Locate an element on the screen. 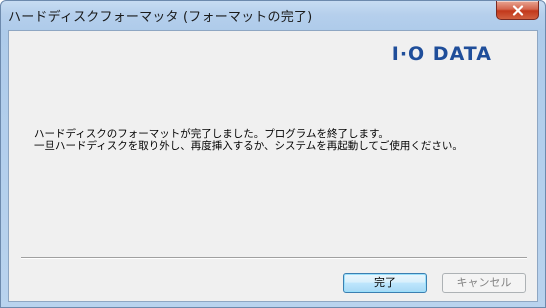 Image resolution: width=546 pixels, height=308 pixels. separator is located at coordinates (274, 258).